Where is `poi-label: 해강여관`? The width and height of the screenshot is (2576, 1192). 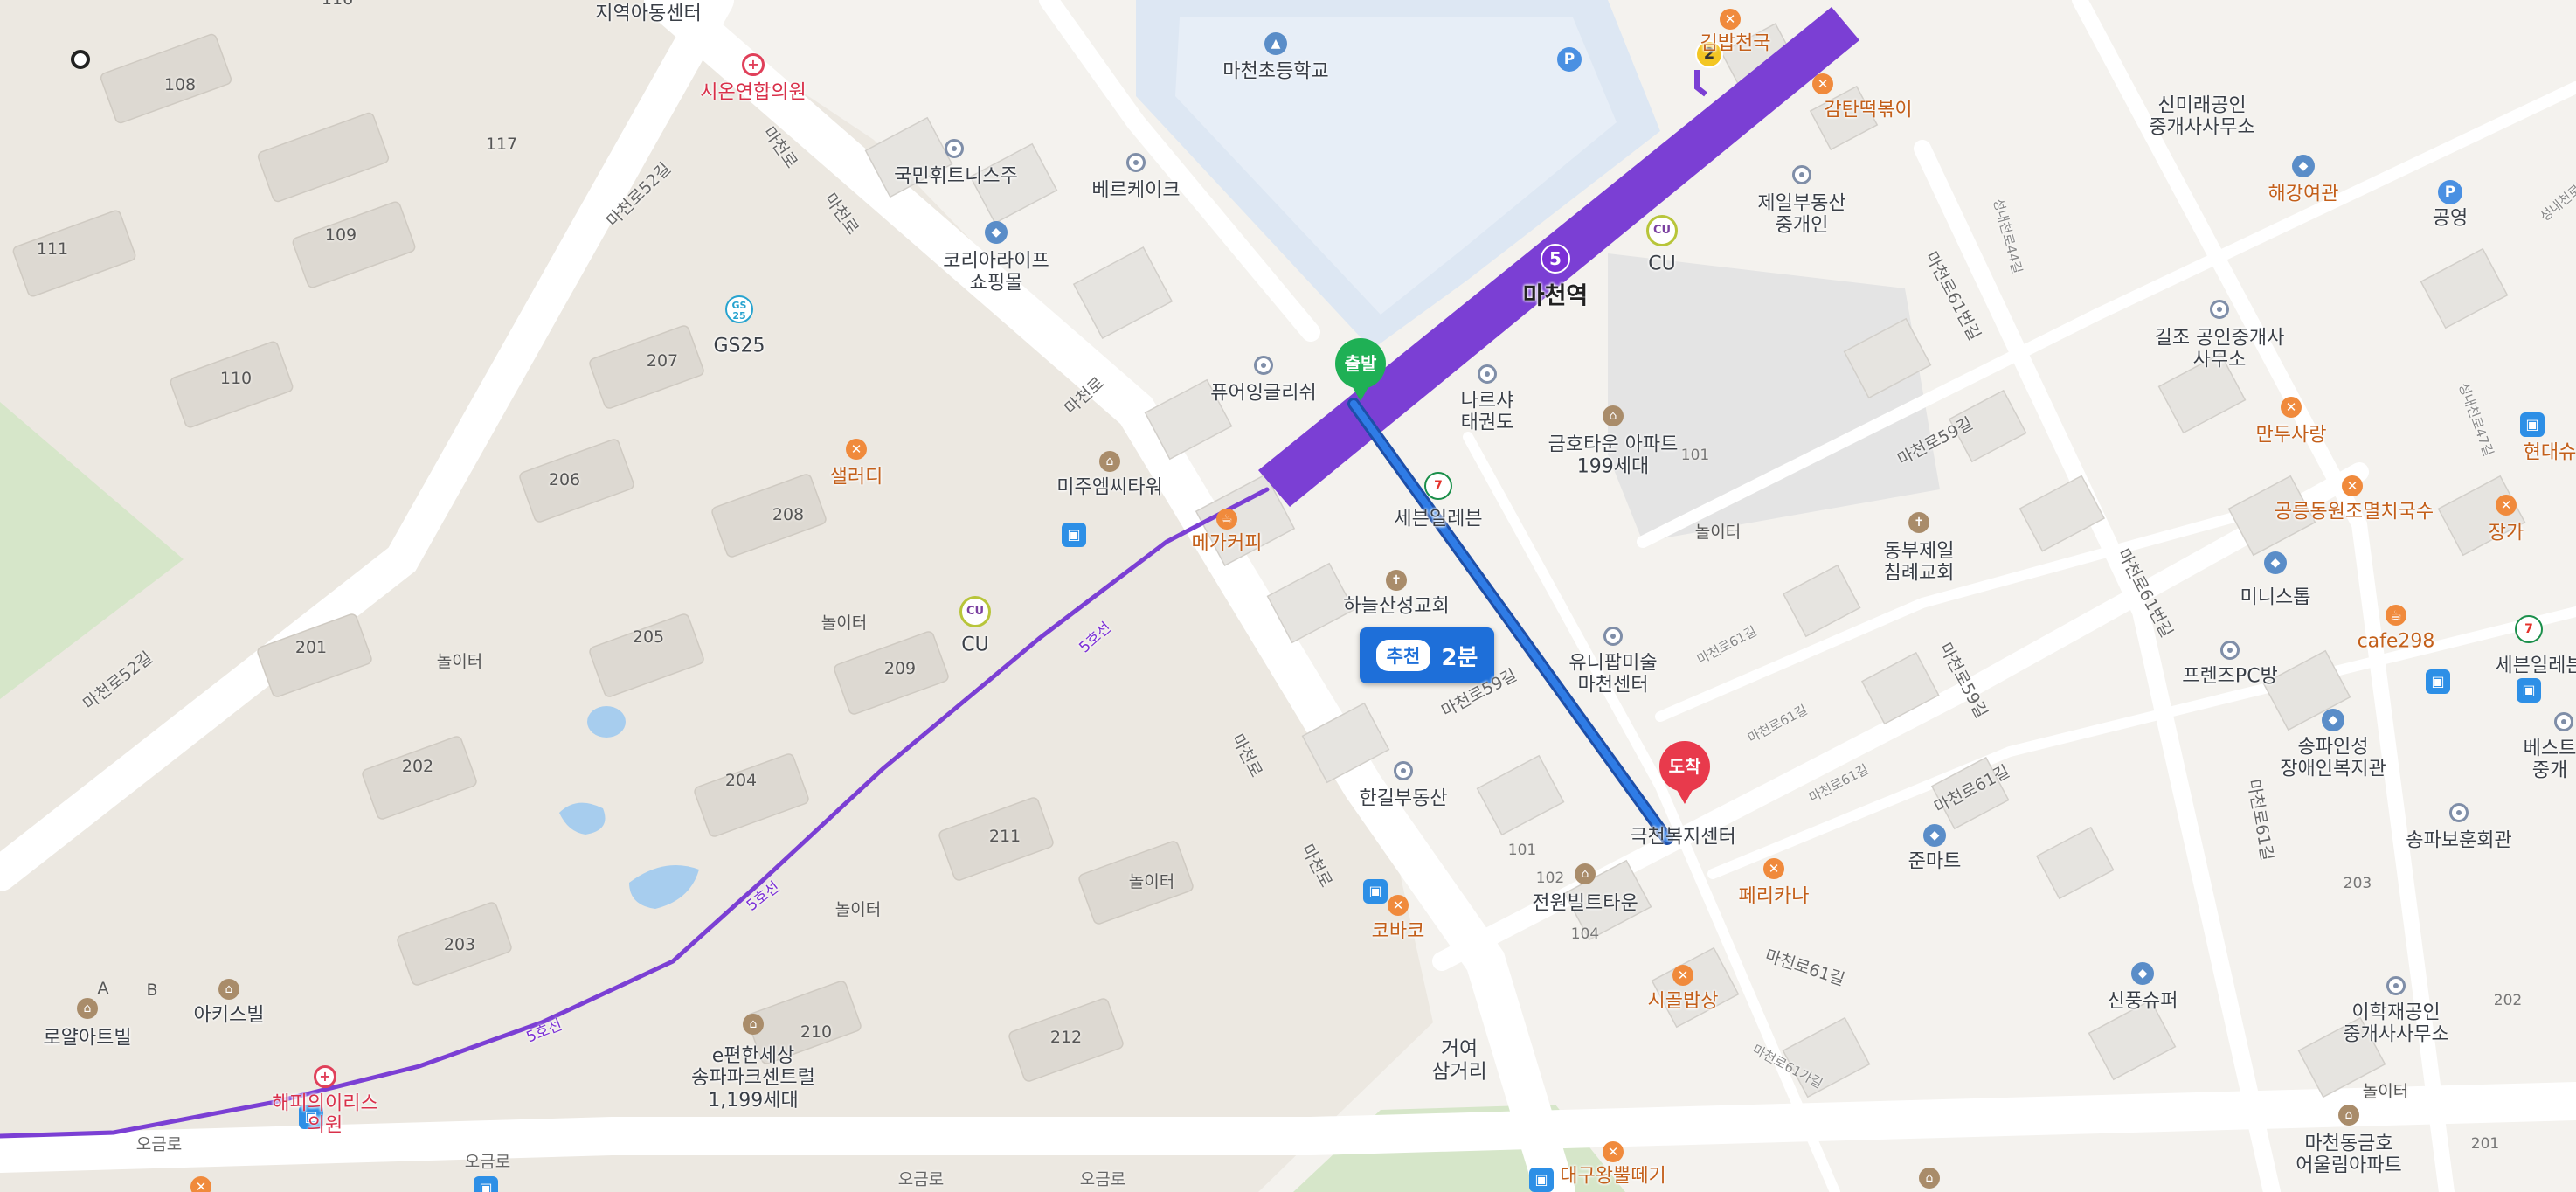
poi-label: 해강여관 is located at coordinates (2303, 193).